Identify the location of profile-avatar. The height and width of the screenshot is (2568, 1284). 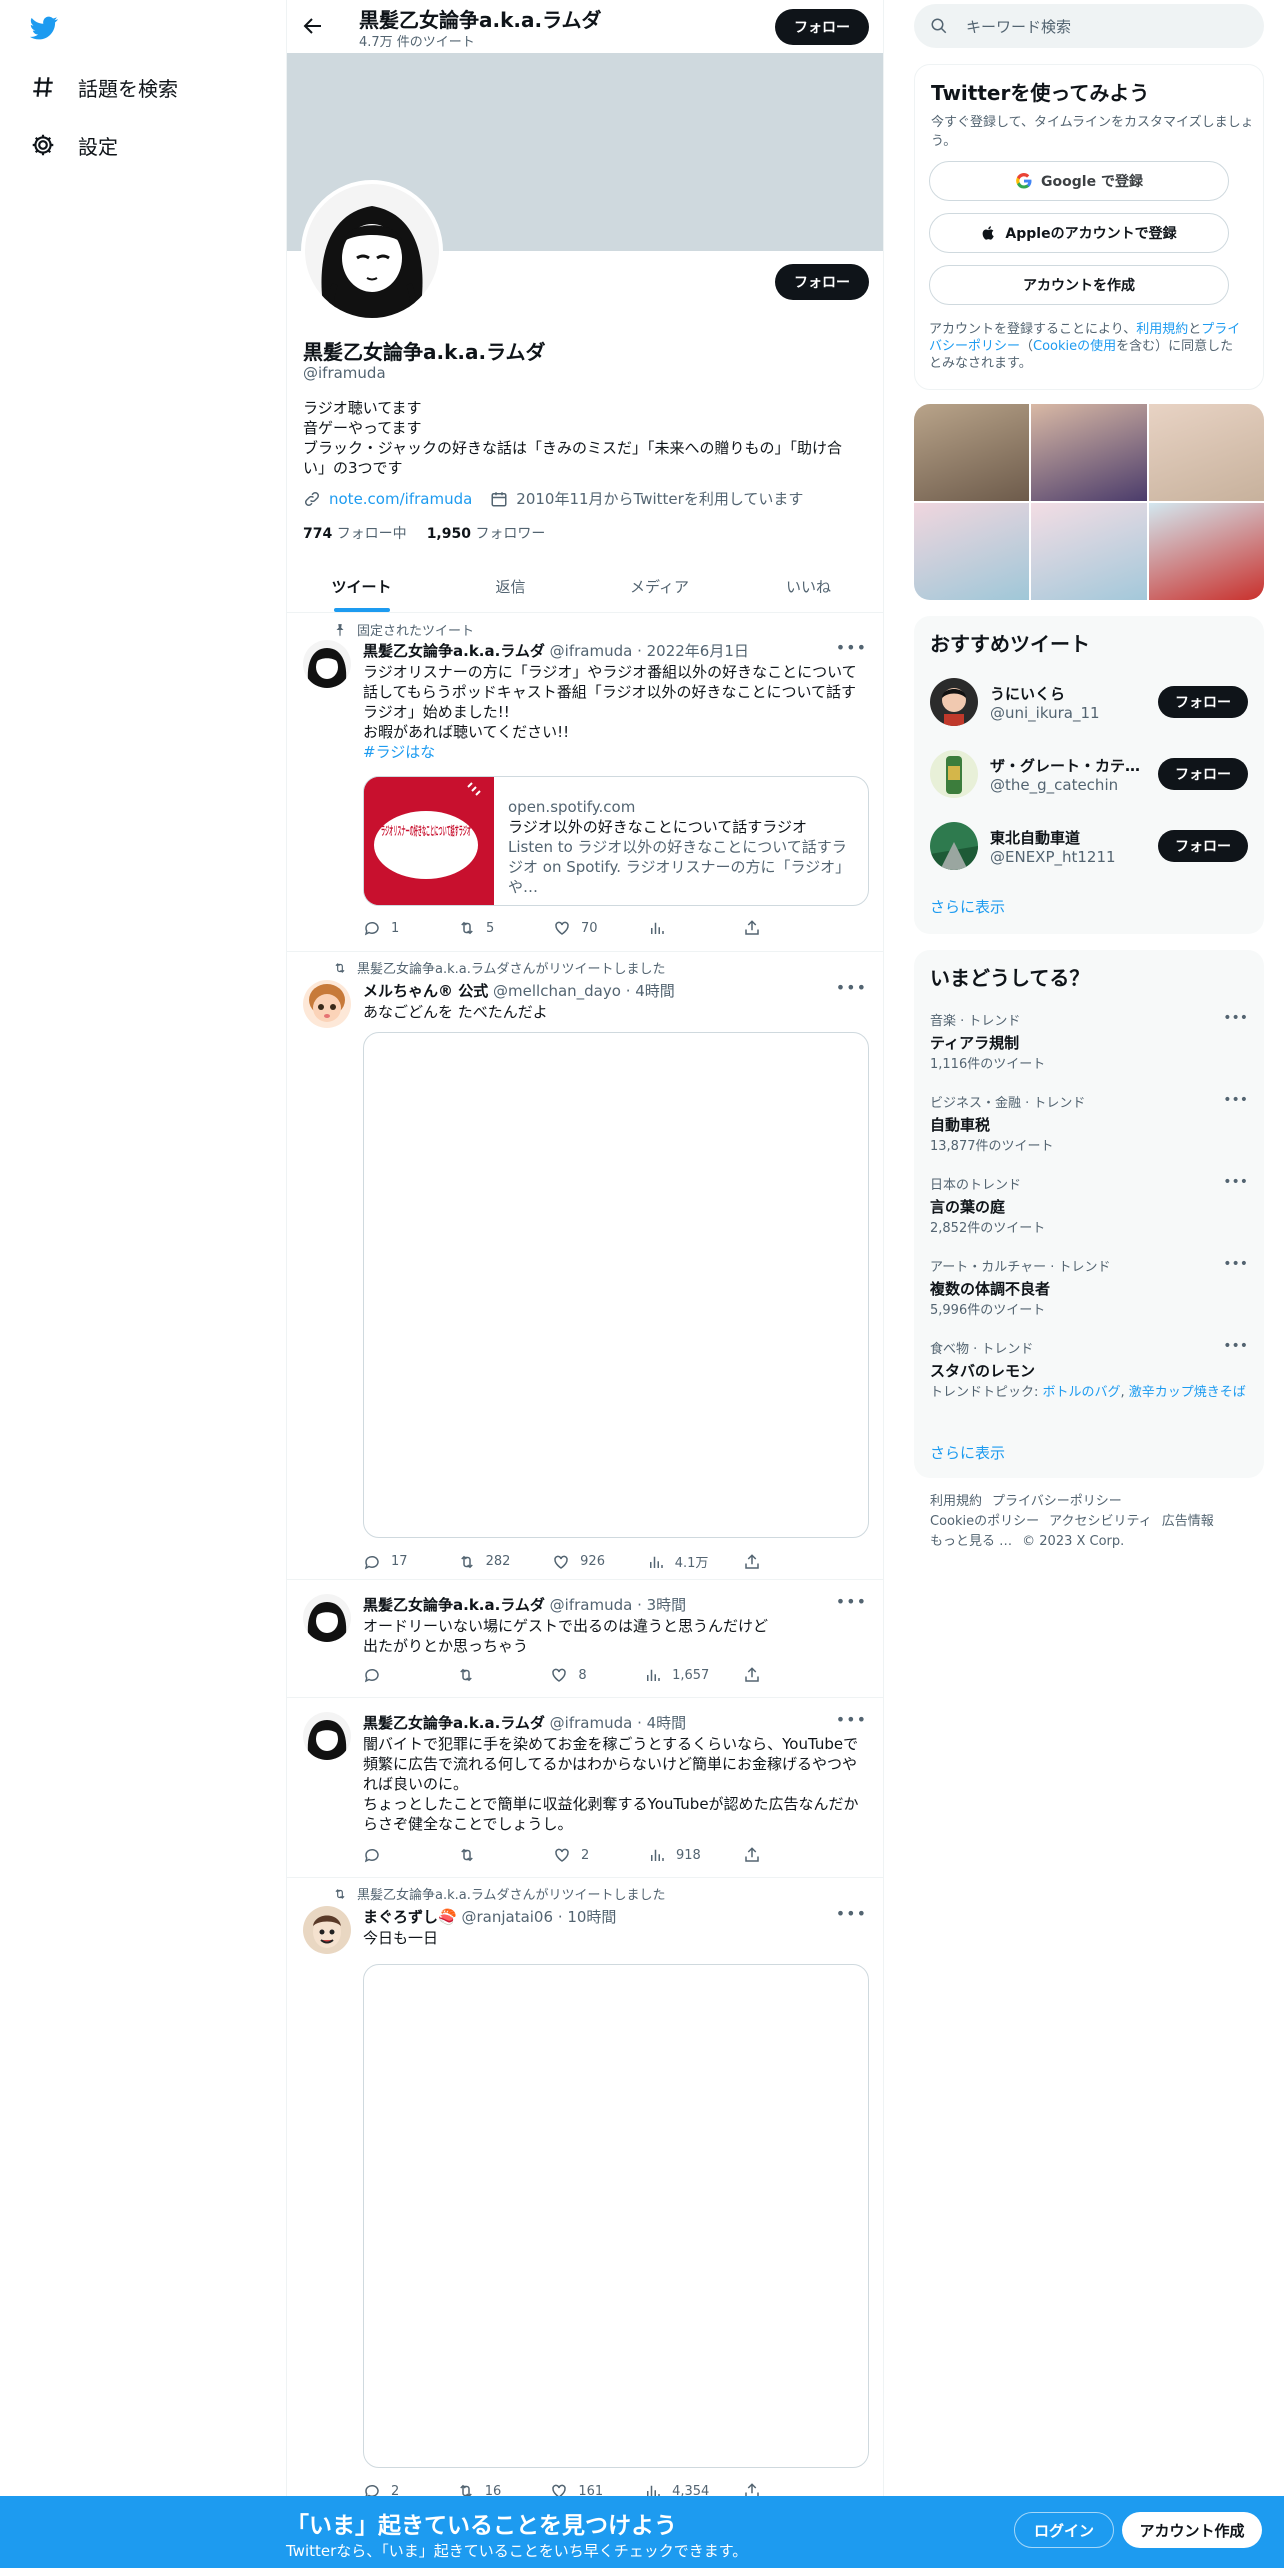
(372, 251).